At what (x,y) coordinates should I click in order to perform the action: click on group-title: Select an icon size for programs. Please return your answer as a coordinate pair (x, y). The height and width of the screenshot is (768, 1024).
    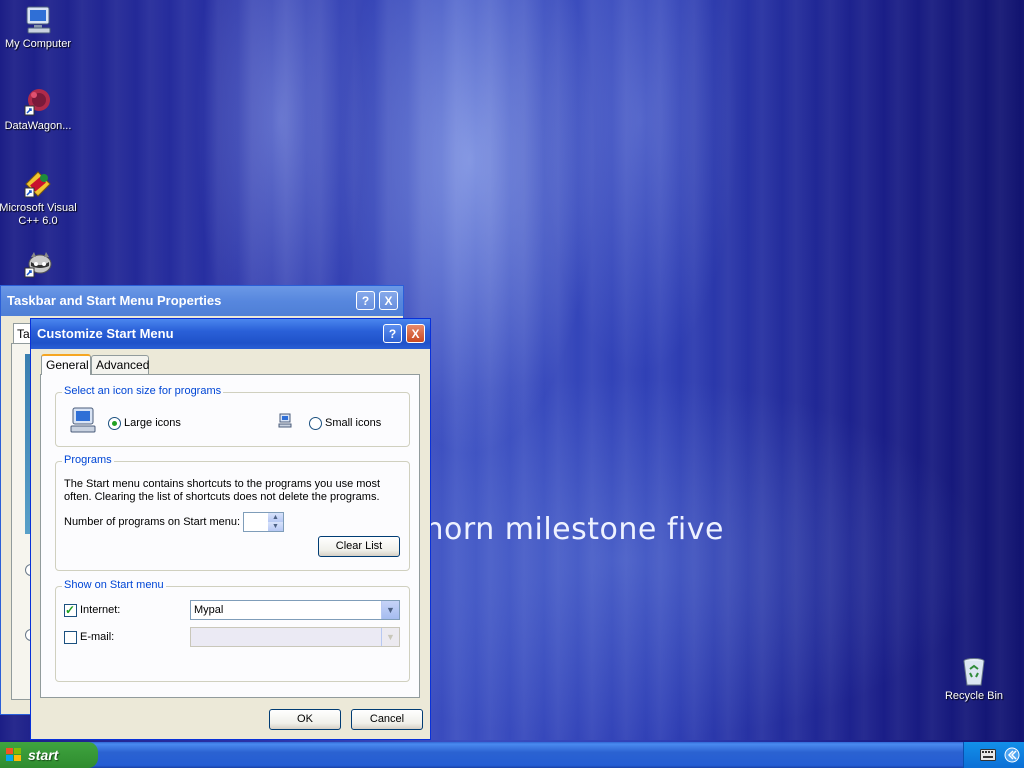
    Looking at the image, I should click on (143, 391).